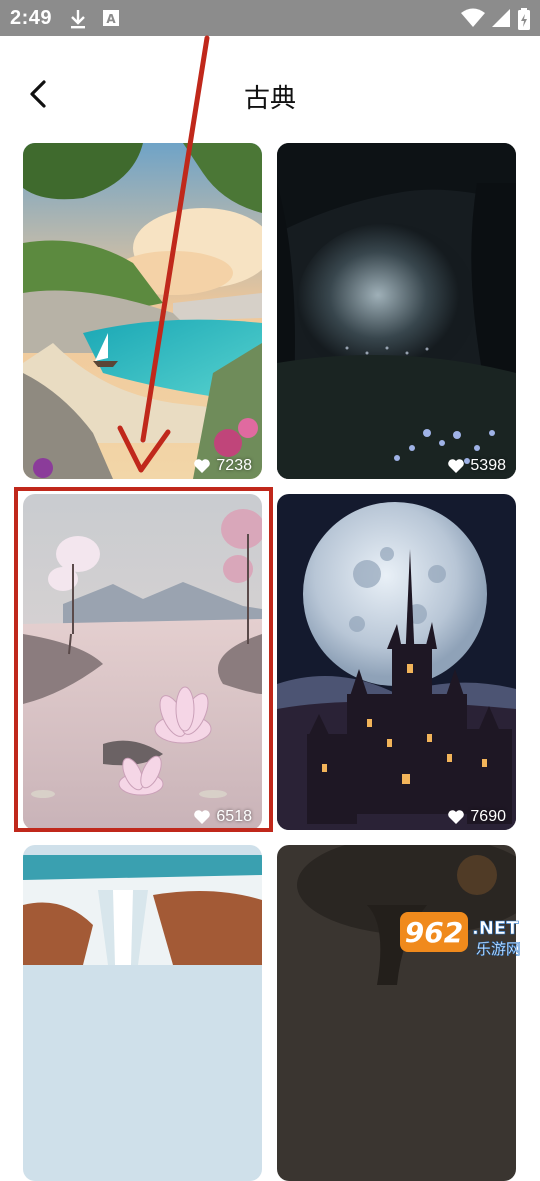  Describe the element at coordinates (78, 19) in the screenshot. I see `download-icon` at that location.